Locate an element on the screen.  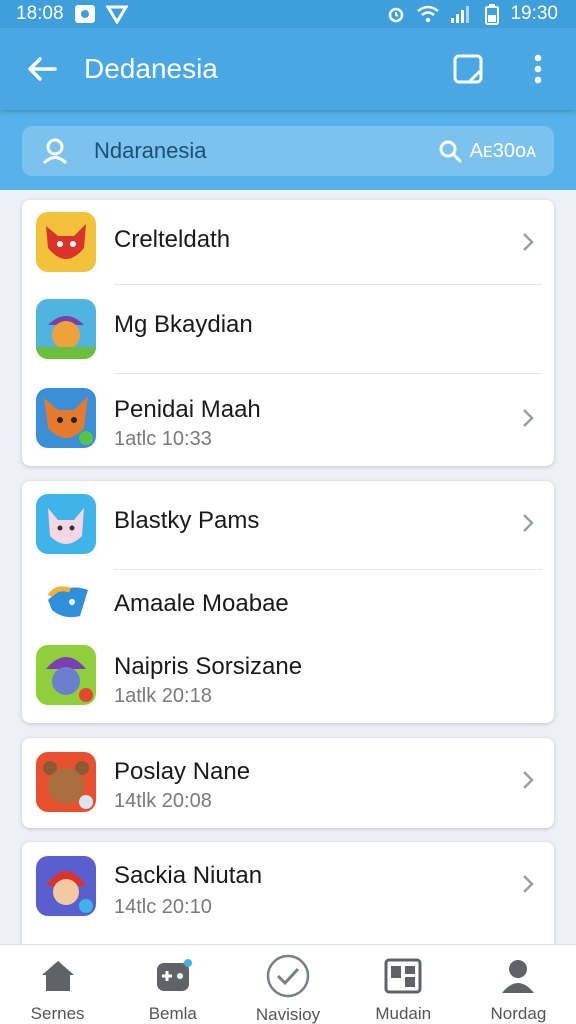
nav-item-home: Sernes is located at coordinates (57, 984).